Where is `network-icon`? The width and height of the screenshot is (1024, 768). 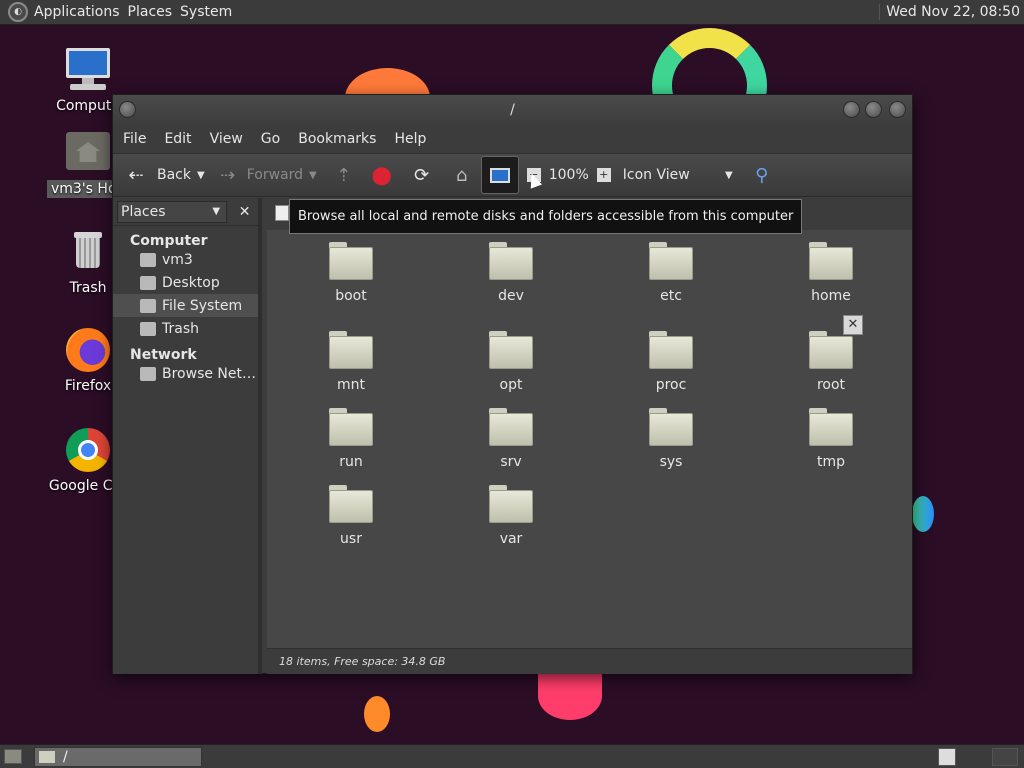 network-icon is located at coordinates (148, 373).